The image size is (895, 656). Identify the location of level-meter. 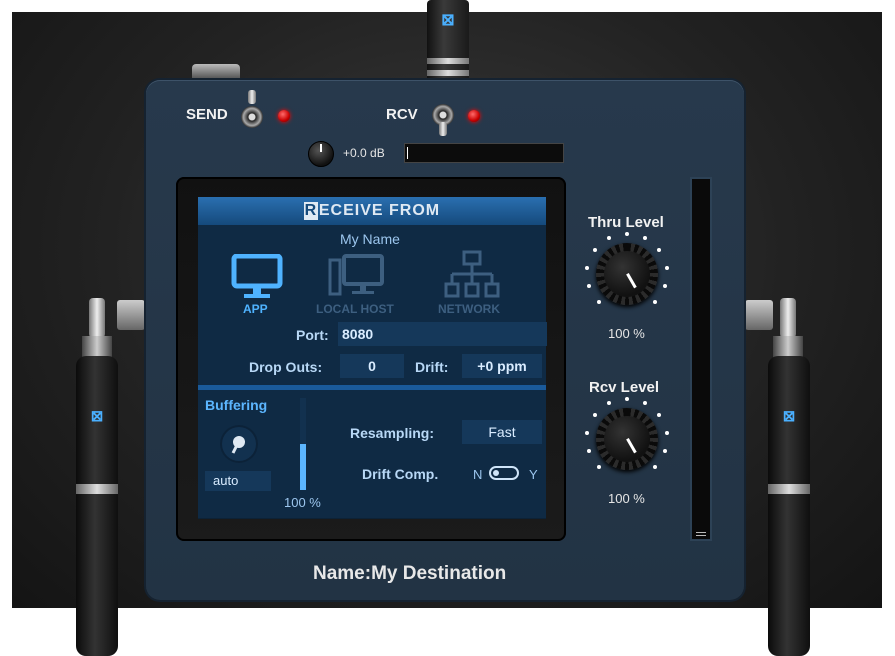
(484, 153).